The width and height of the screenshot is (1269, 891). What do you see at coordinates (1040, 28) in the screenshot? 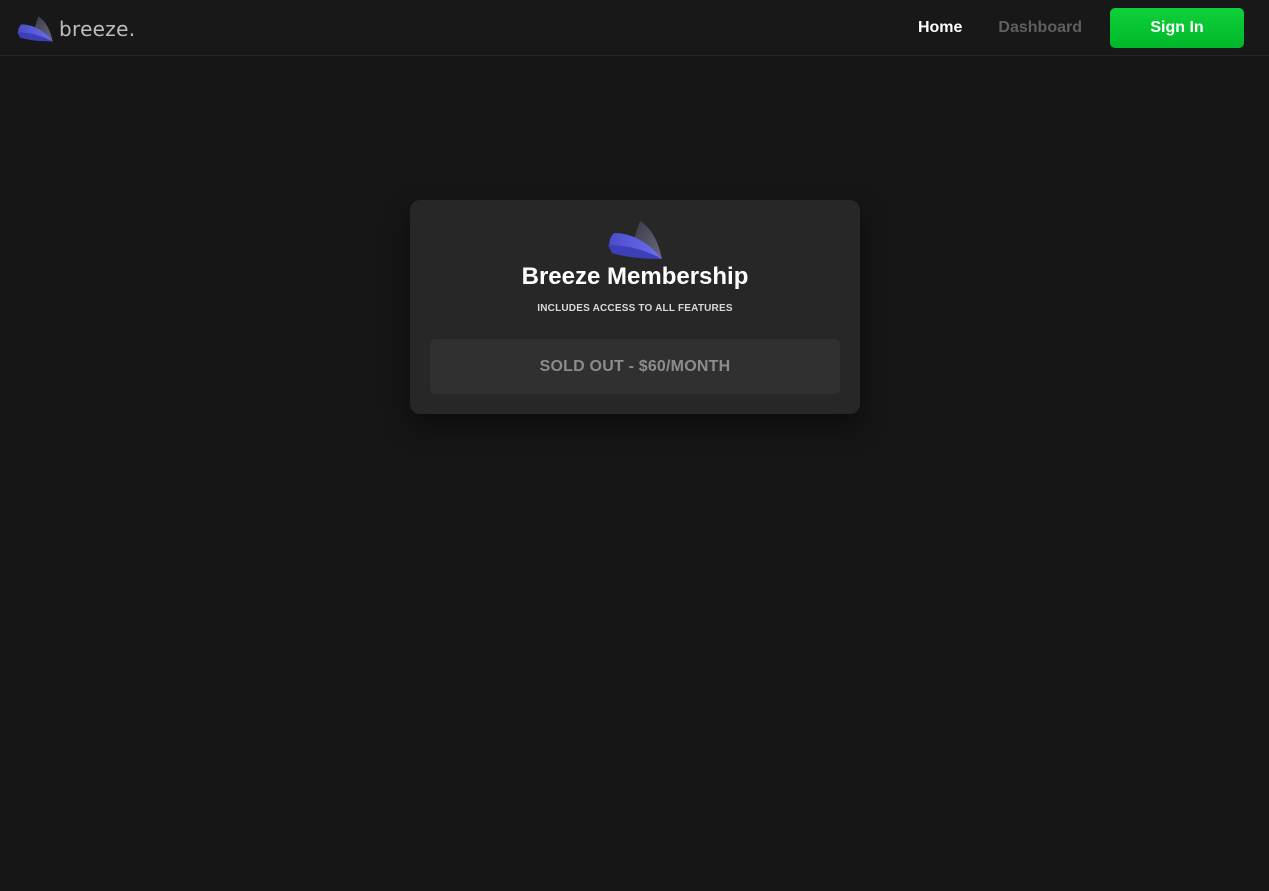
I see `nav-dashboard-link: Dashboard` at bounding box center [1040, 28].